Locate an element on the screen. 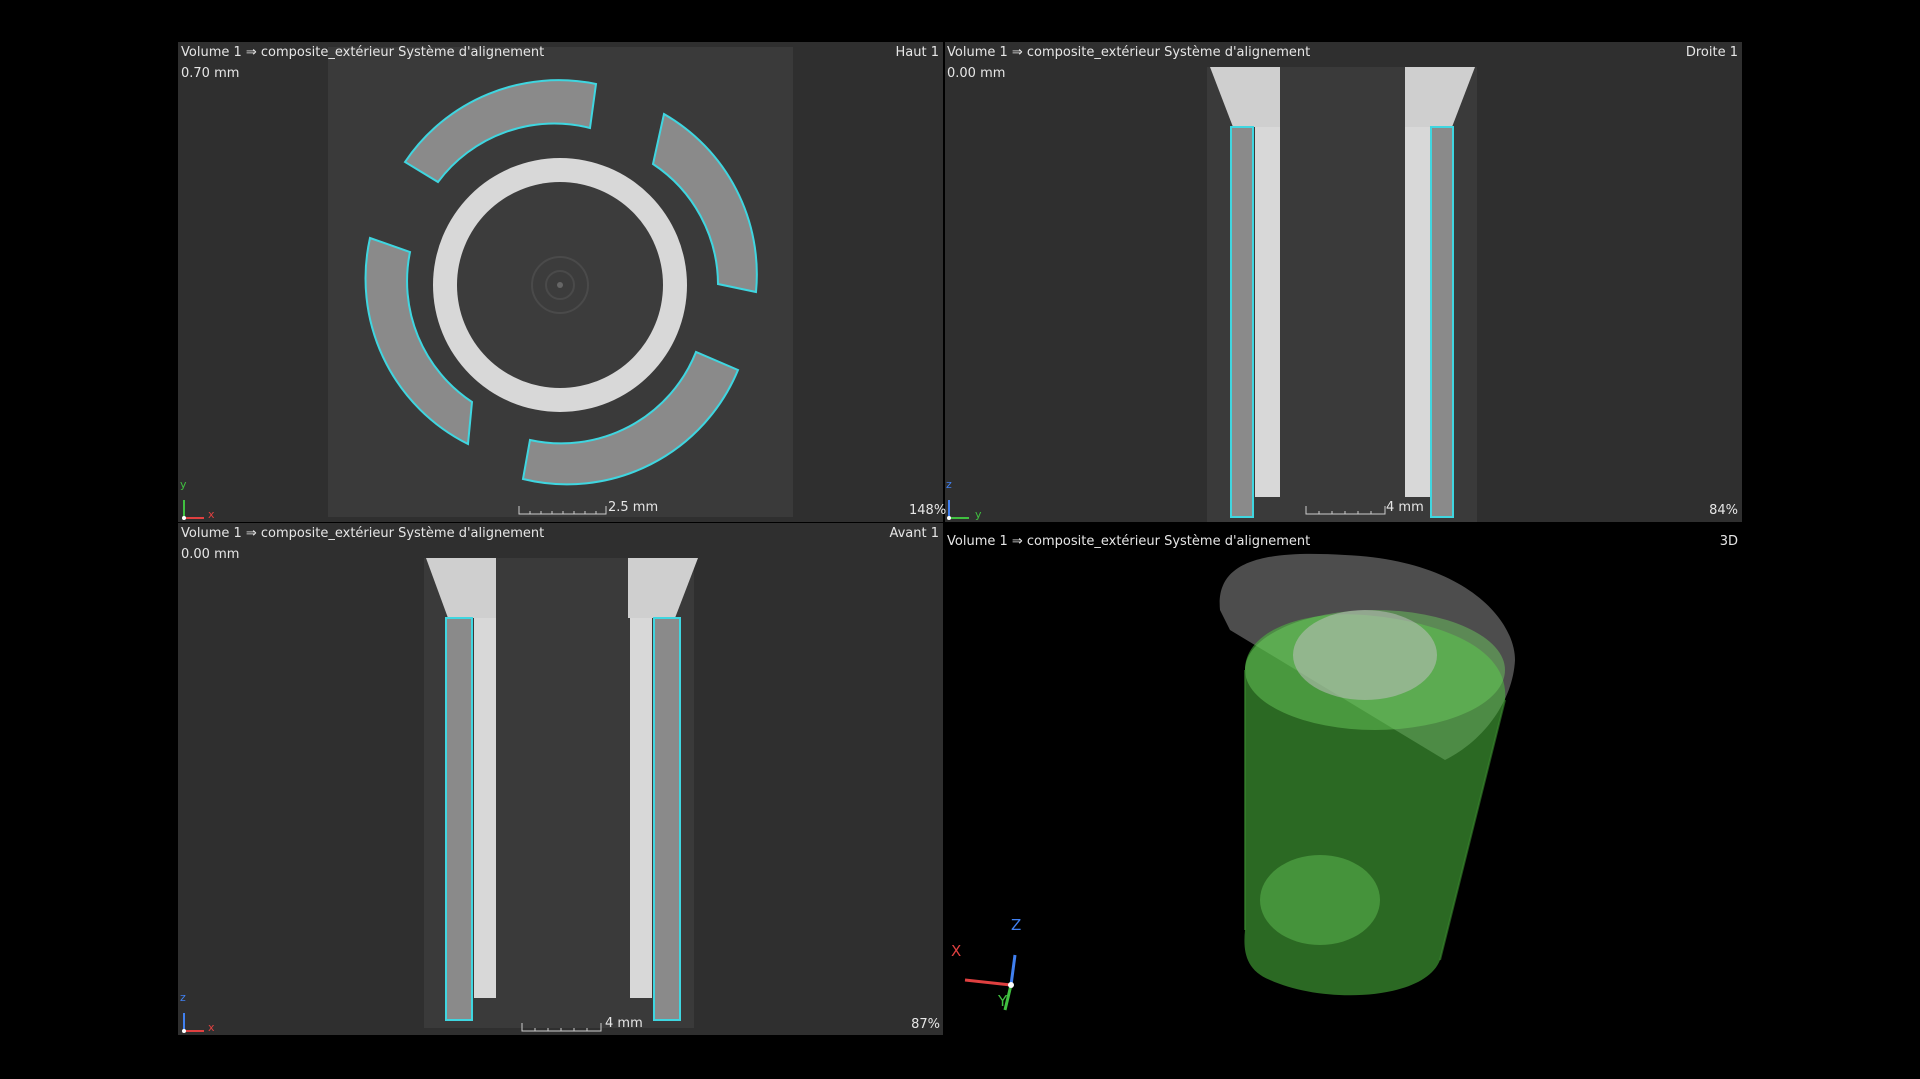  axis-x-label: X is located at coordinates (956, 951).